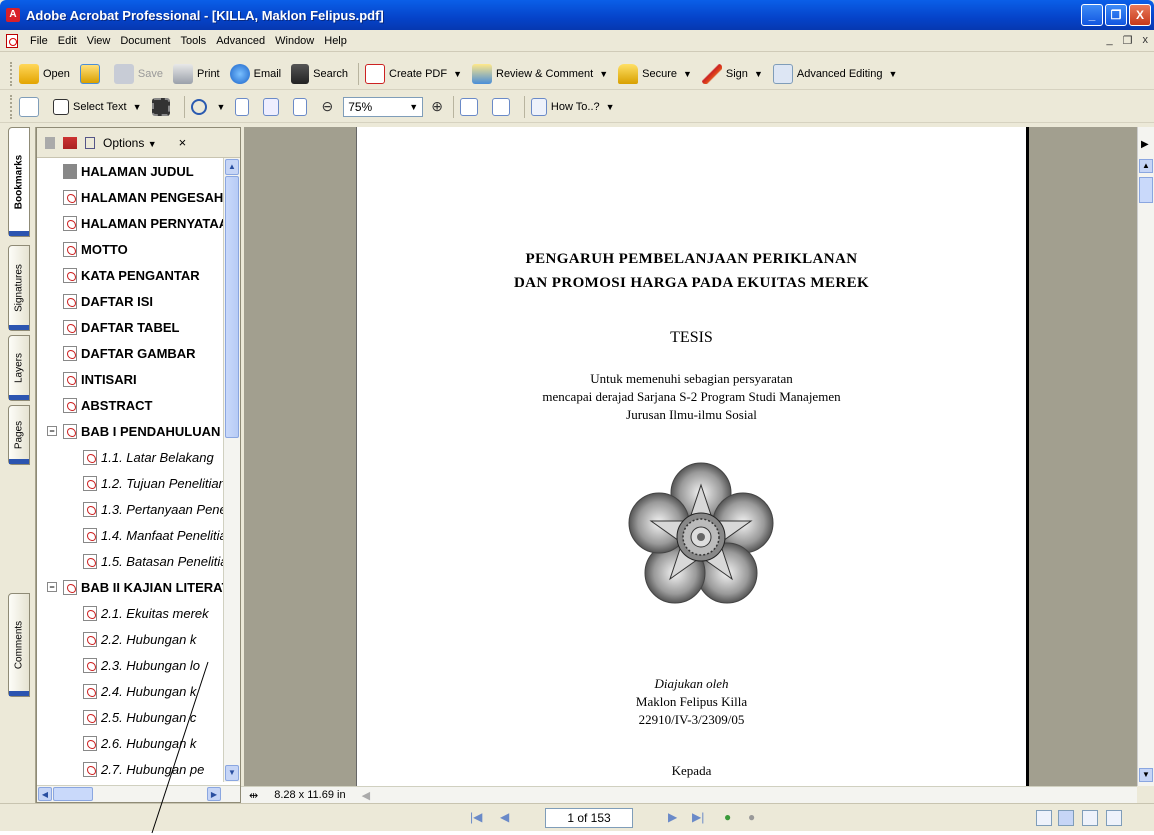 The height and width of the screenshot is (835, 1154). I want to click on bookmark-item: 1.3. Pertanyaan Penelitian, so click(130, 509).